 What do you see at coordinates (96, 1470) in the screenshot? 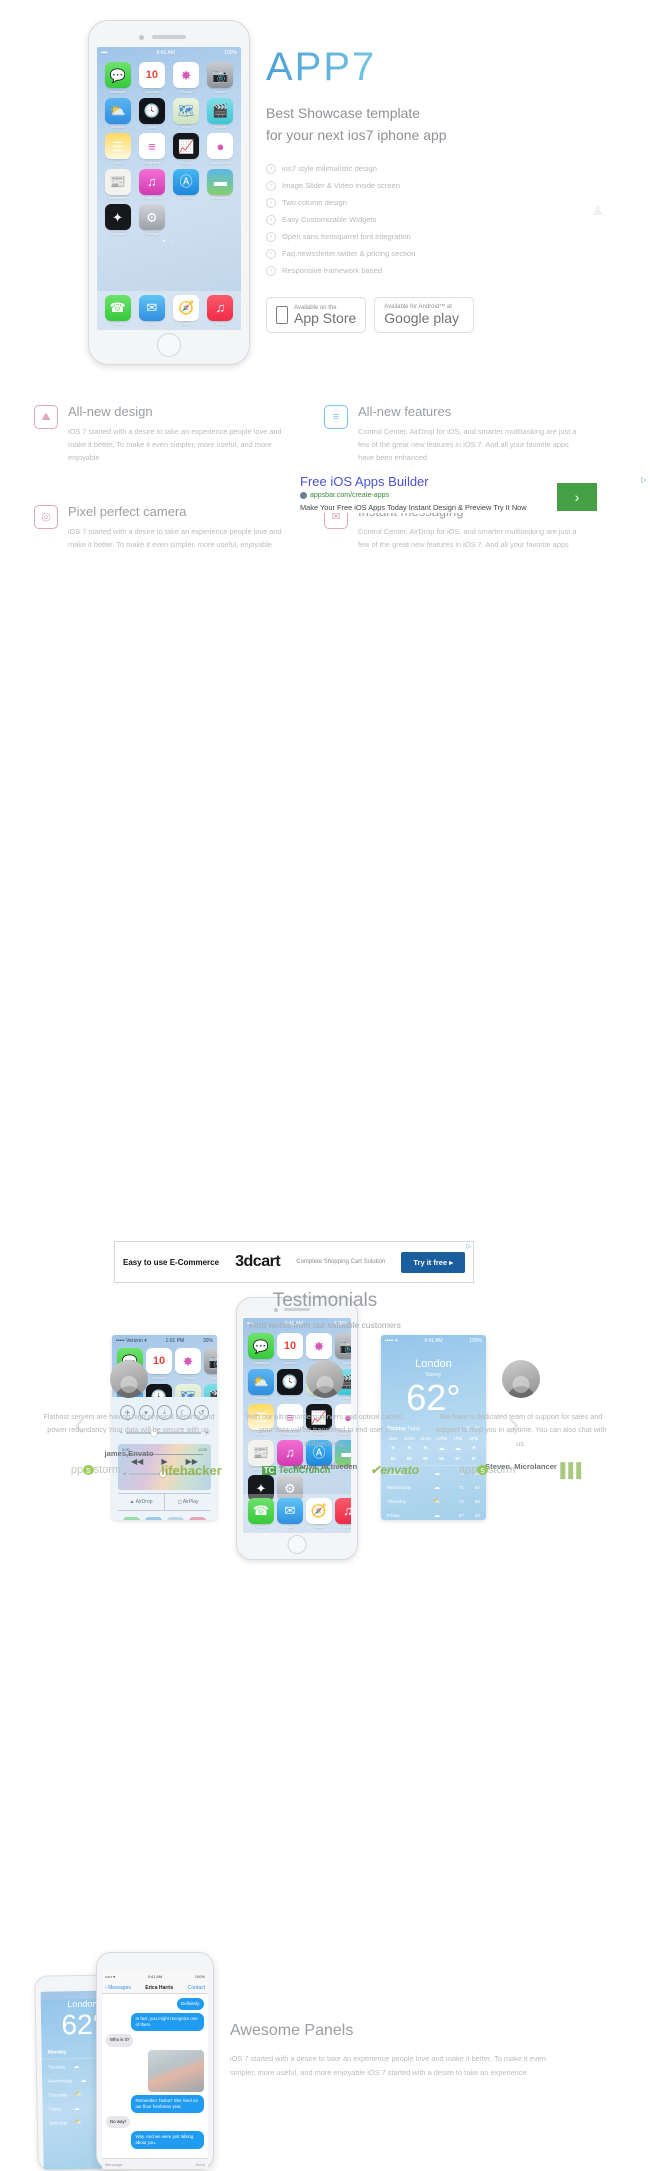
I see `logo-appstorm: pp s storm` at bounding box center [96, 1470].